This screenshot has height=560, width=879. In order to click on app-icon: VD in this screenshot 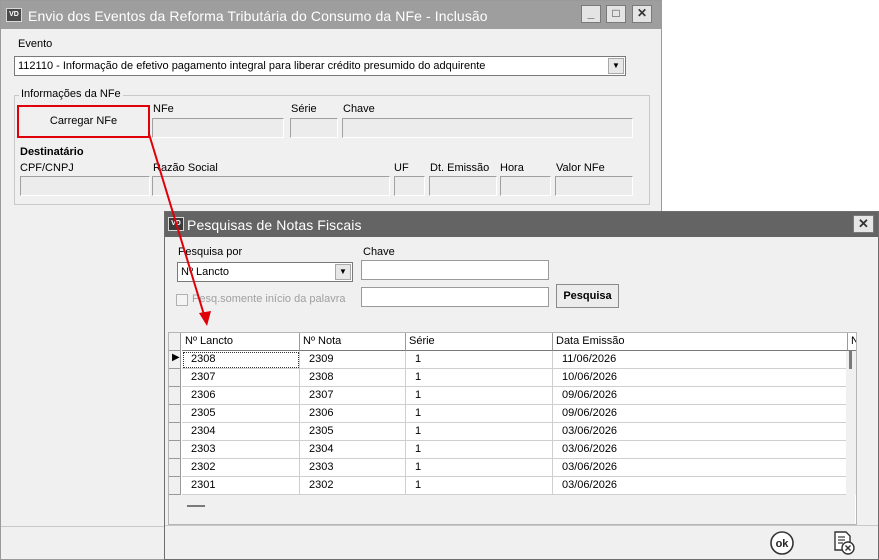, I will do `click(176, 224)`.